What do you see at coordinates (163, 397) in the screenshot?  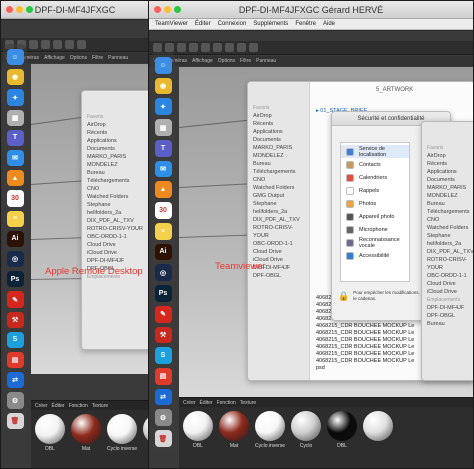 I see `teamviewer-icon: ⇄` at bounding box center [163, 397].